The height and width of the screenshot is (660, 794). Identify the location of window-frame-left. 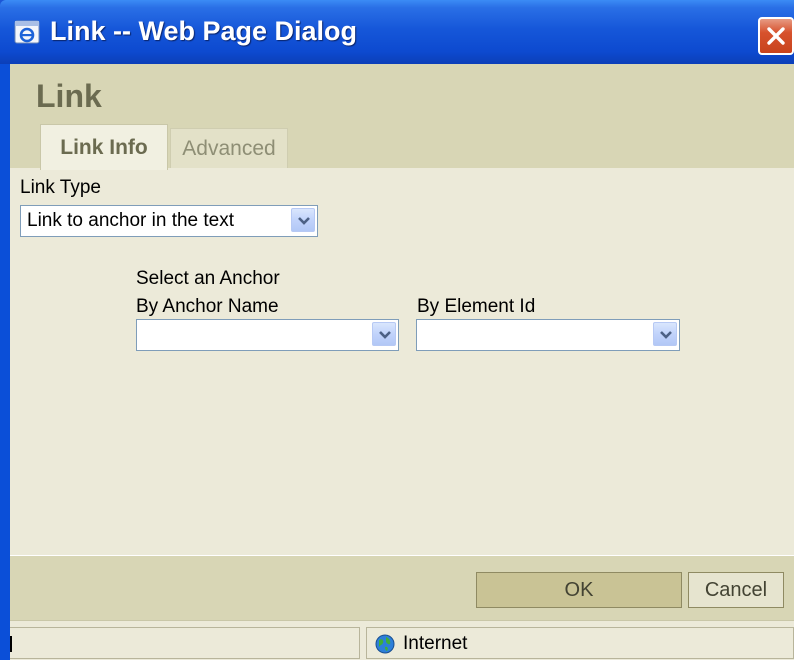
(5, 362).